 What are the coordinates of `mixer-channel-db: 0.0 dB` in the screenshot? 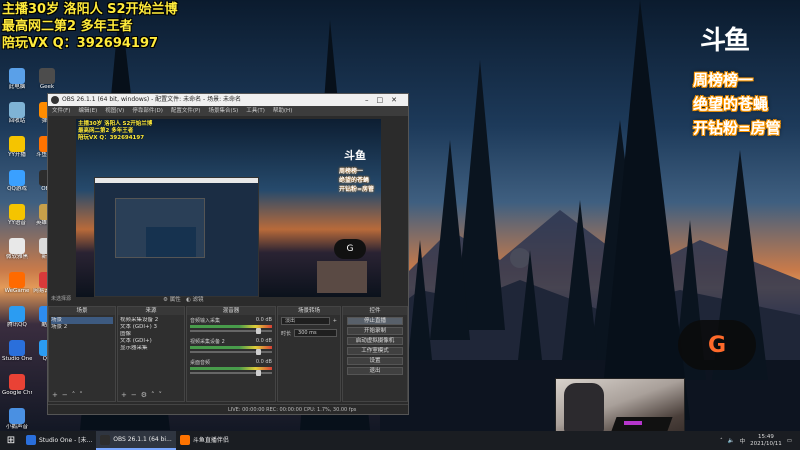 It's located at (263, 341).